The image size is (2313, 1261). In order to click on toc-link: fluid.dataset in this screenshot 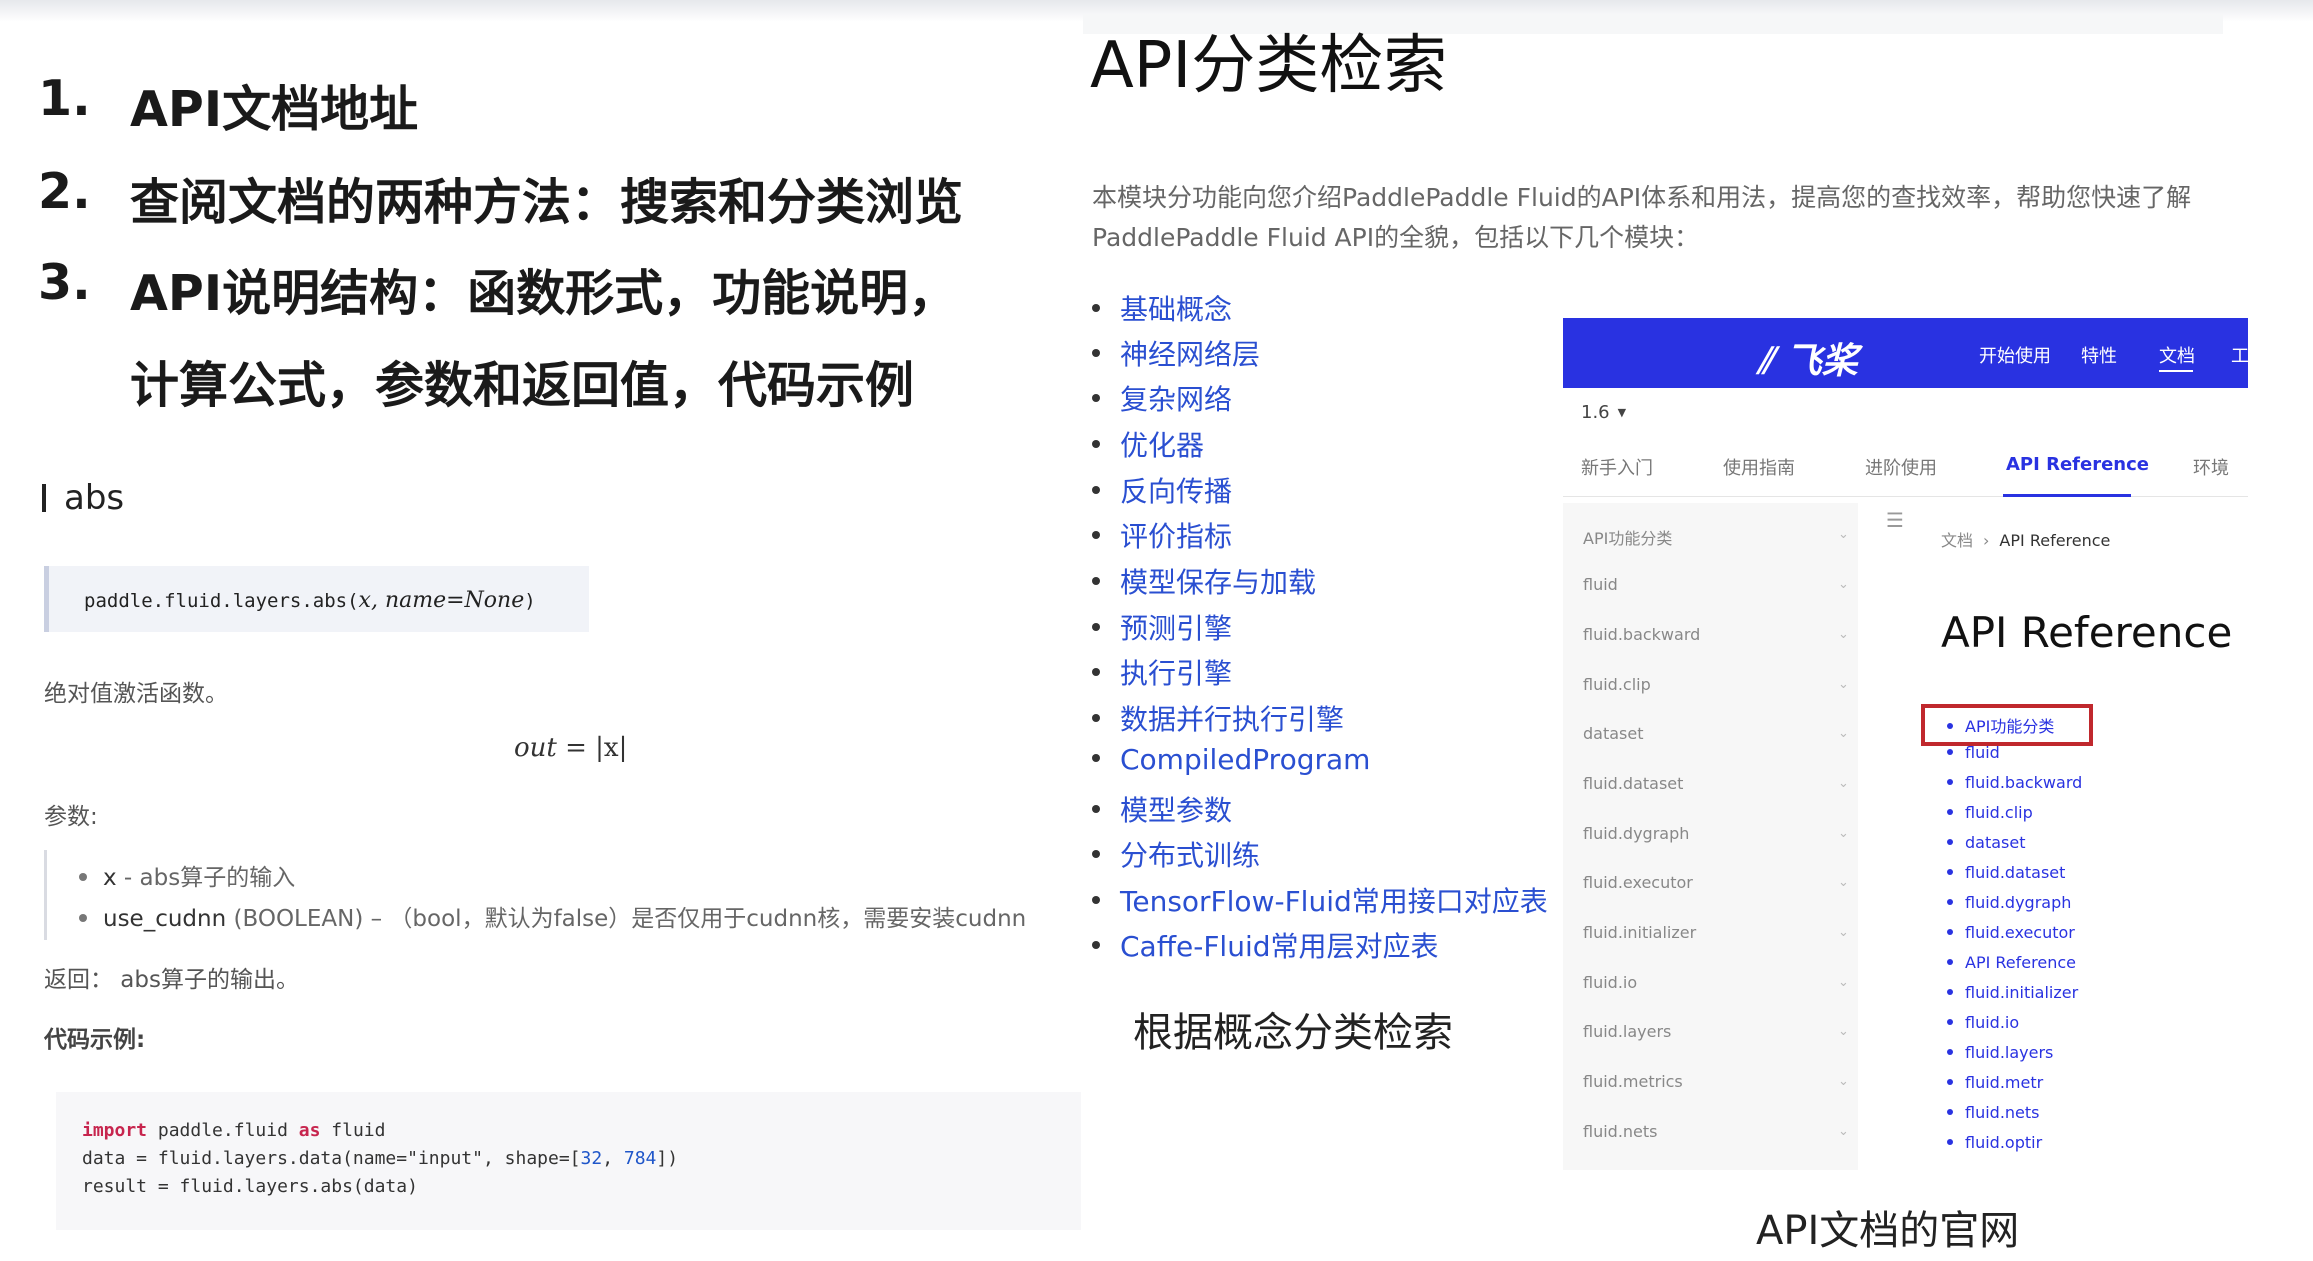, I will do `click(2006, 872)`.